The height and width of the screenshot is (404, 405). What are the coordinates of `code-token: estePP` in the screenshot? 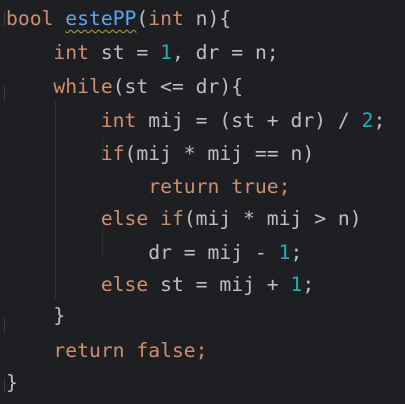 It's located at (101, 18).